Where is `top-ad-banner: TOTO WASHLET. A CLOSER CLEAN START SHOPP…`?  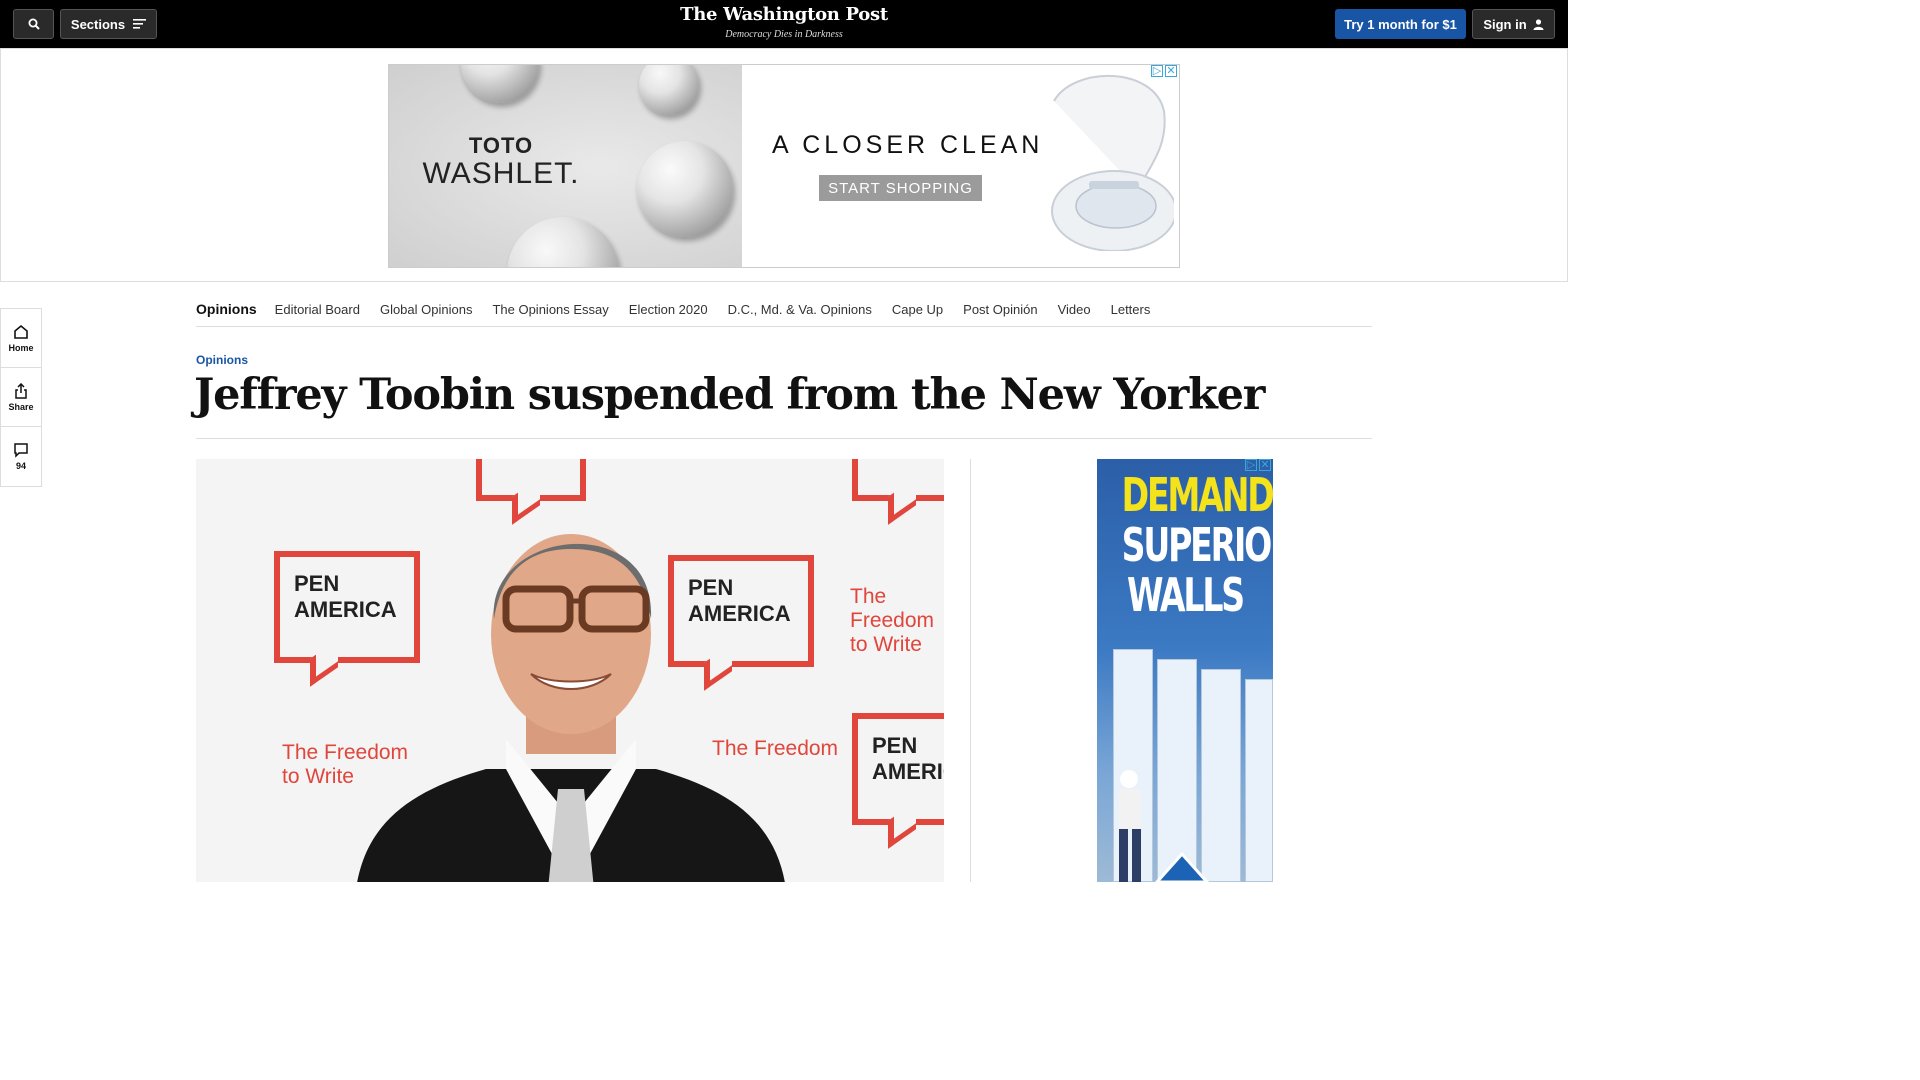 top-ad-banner: TOTO WASHLET. A CLOSER CLEAN START SHOPP… is located at coordinates (784, 166).